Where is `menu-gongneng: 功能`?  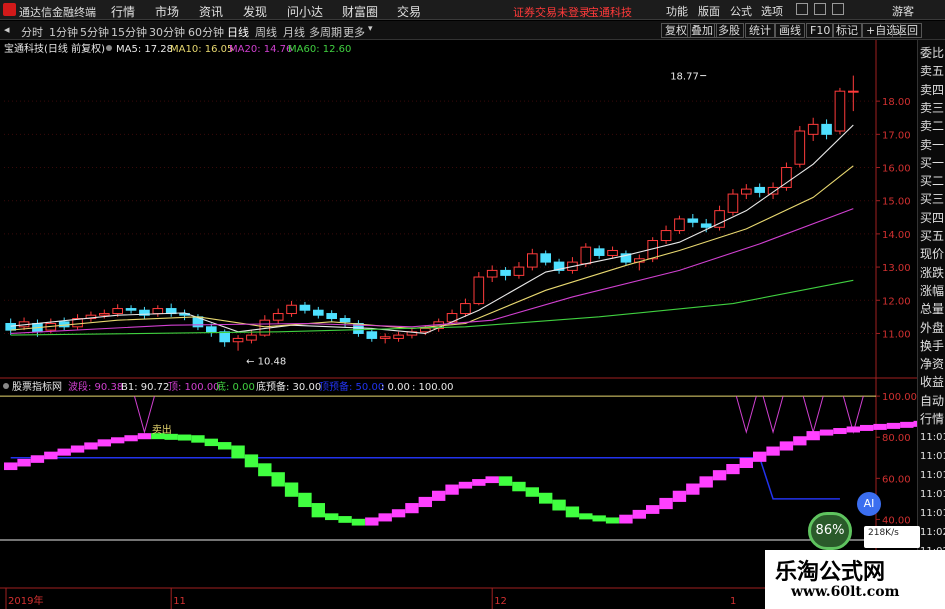 menu-gongneng: 功能 is located at coordinates (677, 11).